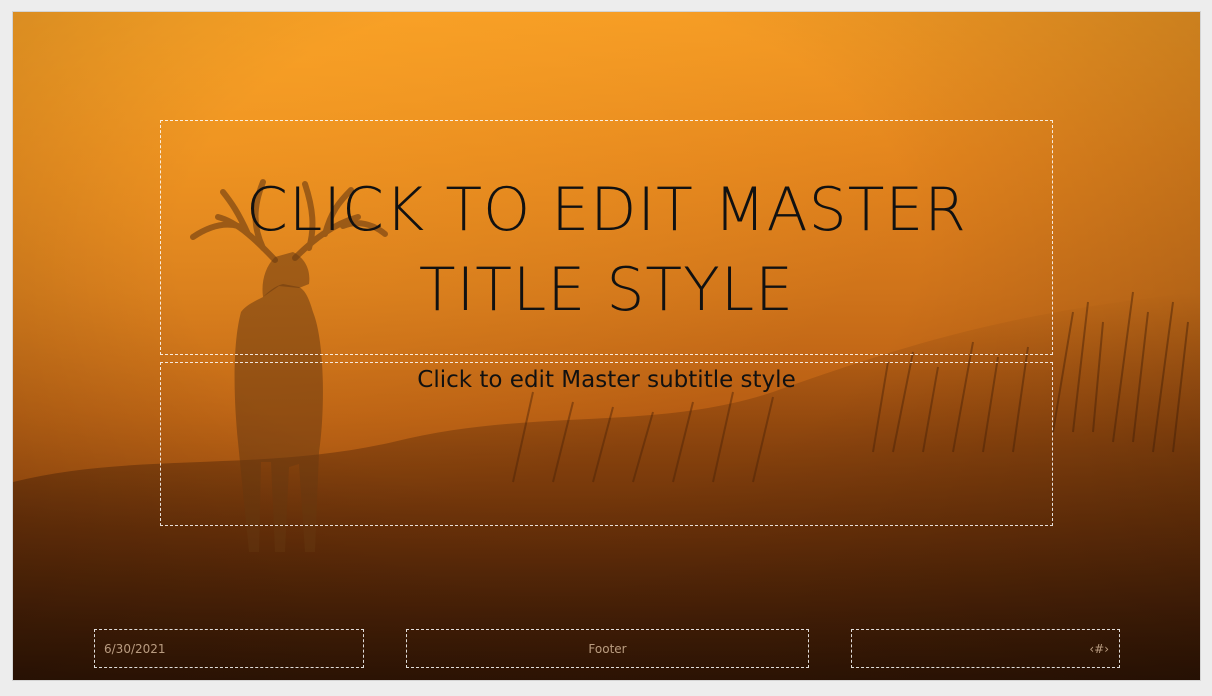 This screenshot has height=696, width=1212. I want to click on date-placeholder: 6/30/2021, so click(229, 648).